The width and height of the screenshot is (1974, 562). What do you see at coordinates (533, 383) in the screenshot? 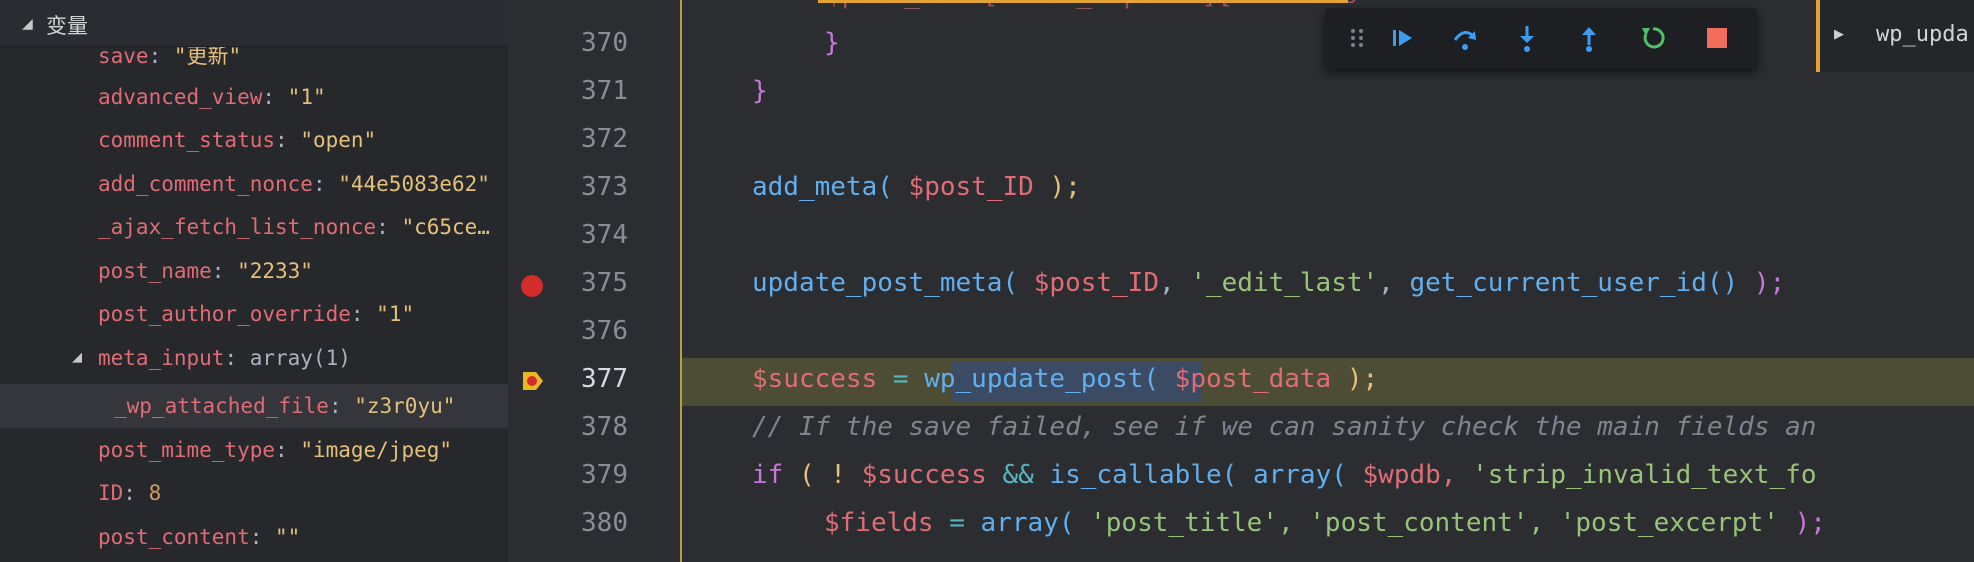
I see `current-breakpoint-icon` at bounding box center [533, 383].